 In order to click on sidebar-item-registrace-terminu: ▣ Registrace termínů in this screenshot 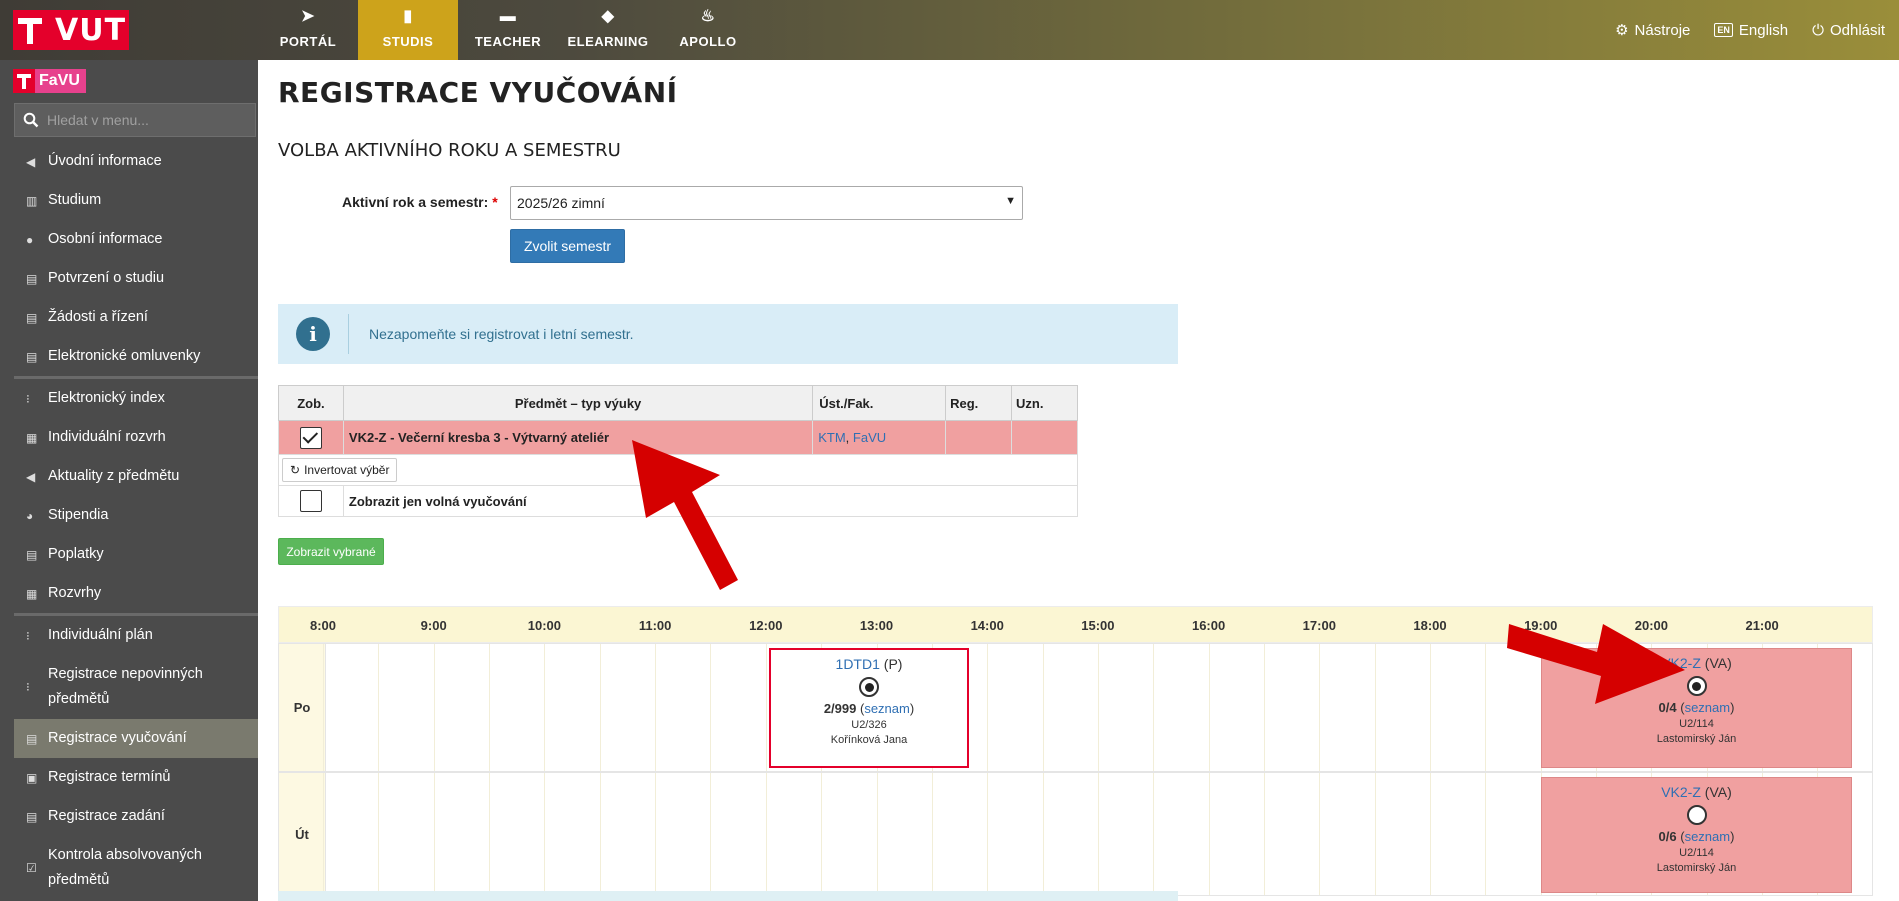, I will do `click(136, 777)`.